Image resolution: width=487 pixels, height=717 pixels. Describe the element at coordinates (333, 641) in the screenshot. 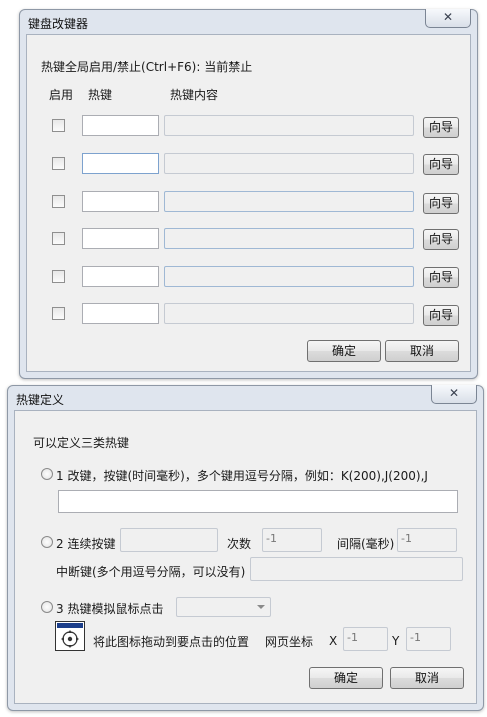

I see `x-label: X` at that location.